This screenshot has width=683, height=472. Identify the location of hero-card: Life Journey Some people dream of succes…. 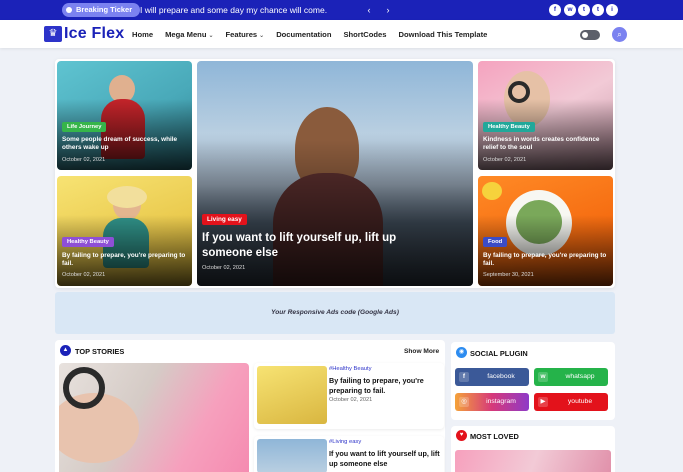
(124, 115).